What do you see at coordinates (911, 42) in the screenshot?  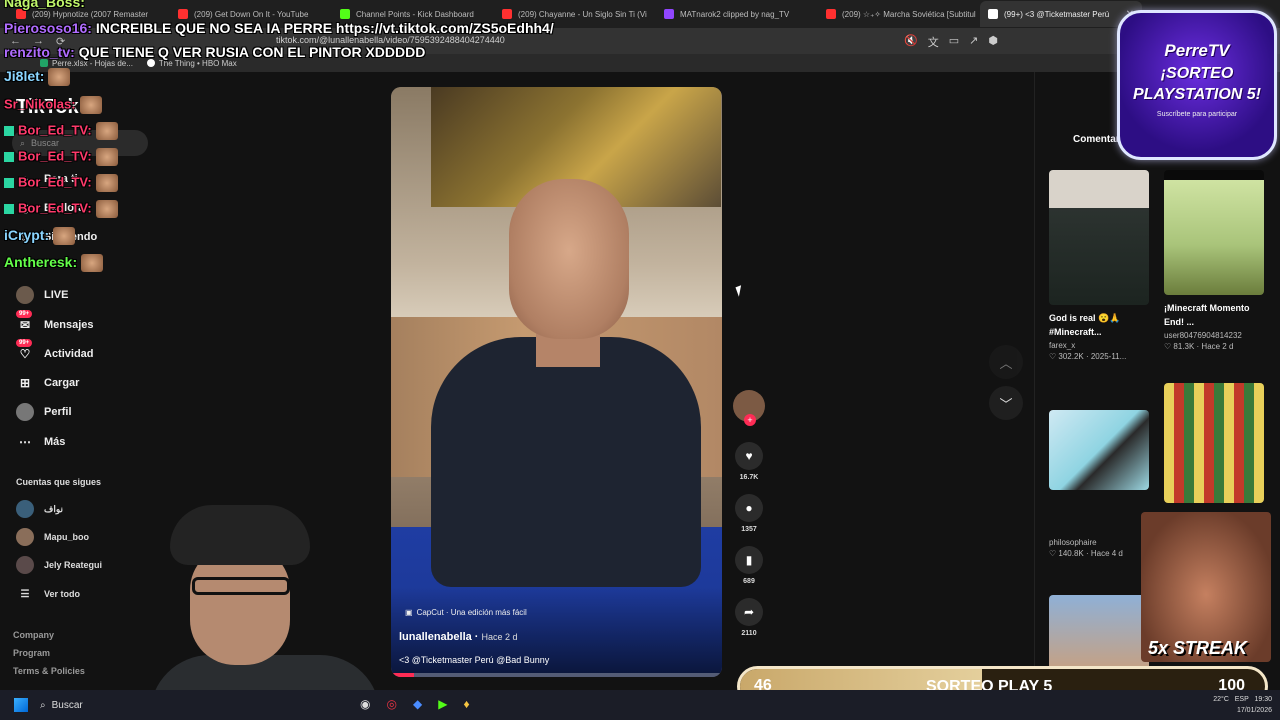 I see `mute-icon: 🔇` at bounding box center [911, 42].